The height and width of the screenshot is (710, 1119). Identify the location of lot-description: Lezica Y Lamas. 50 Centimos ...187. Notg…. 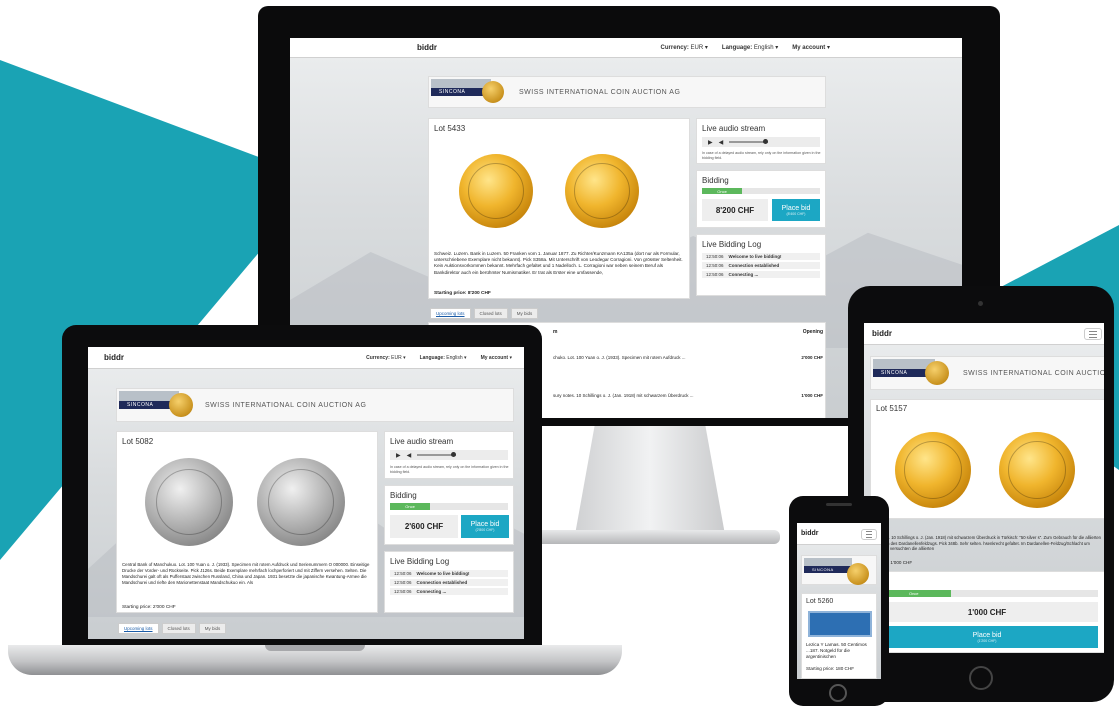
(836, 651).